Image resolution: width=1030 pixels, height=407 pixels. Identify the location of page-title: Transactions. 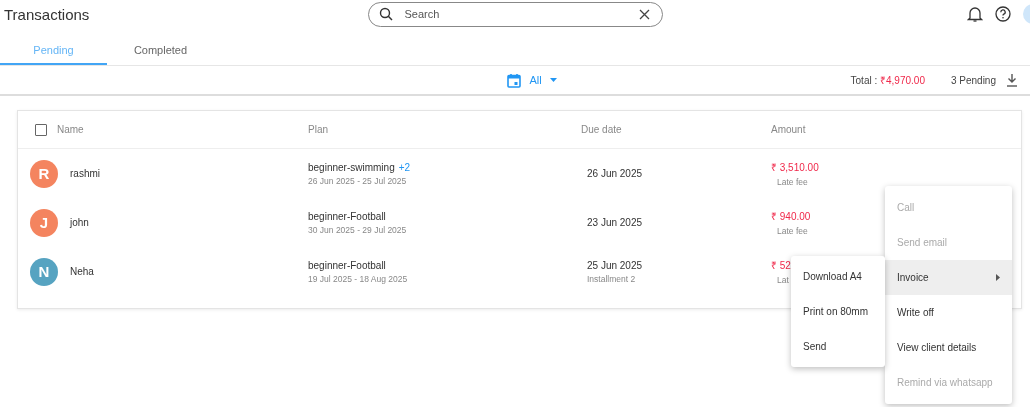
(47, 14).